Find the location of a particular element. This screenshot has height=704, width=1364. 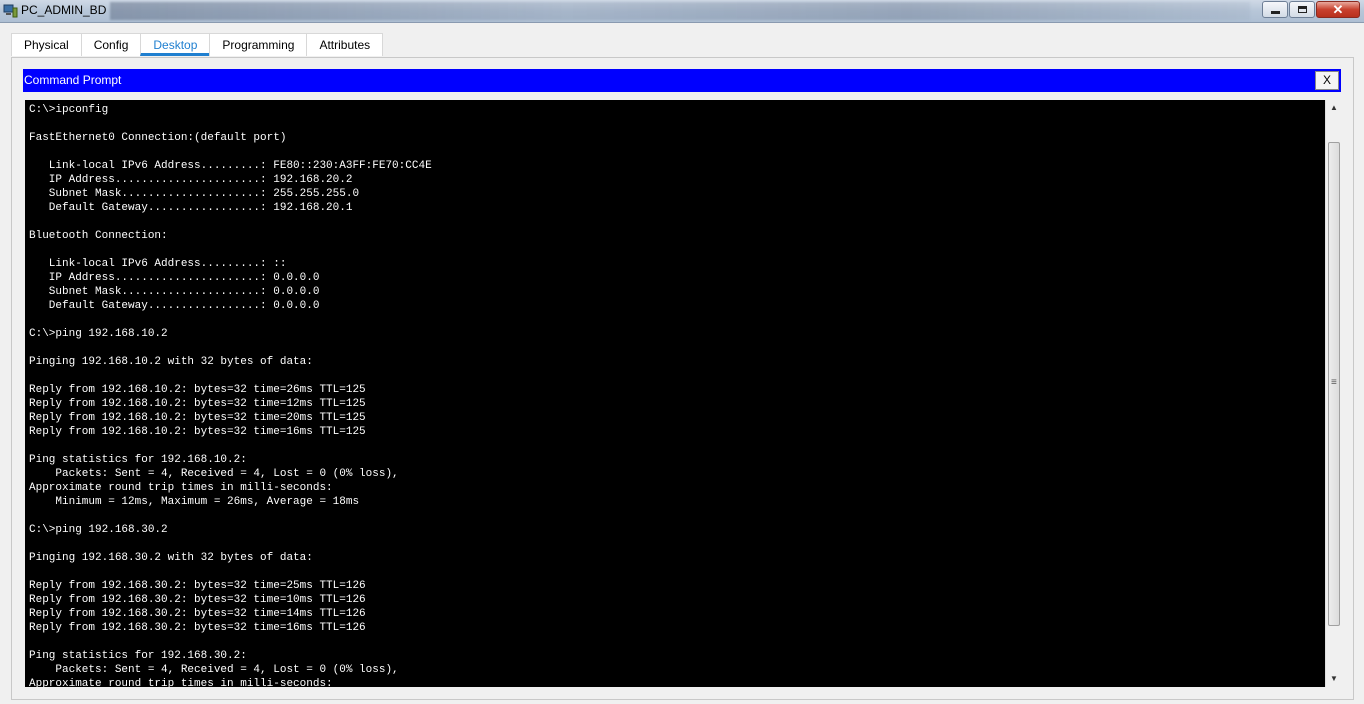

window-title-bar: PC_ADMIN_BD ✕ is located at coordinates (682, 11).